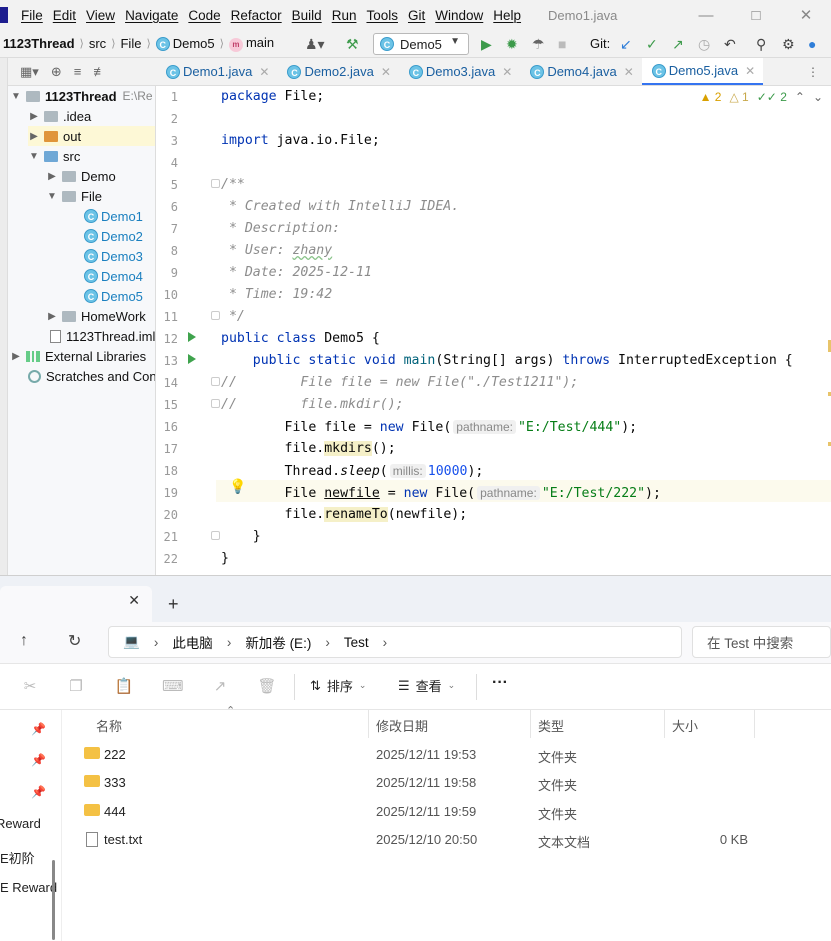  What do you see at coordinates (812, 44) in the screenshot?
I see `plugin-icon: ●` at bounding box center [812, 44].